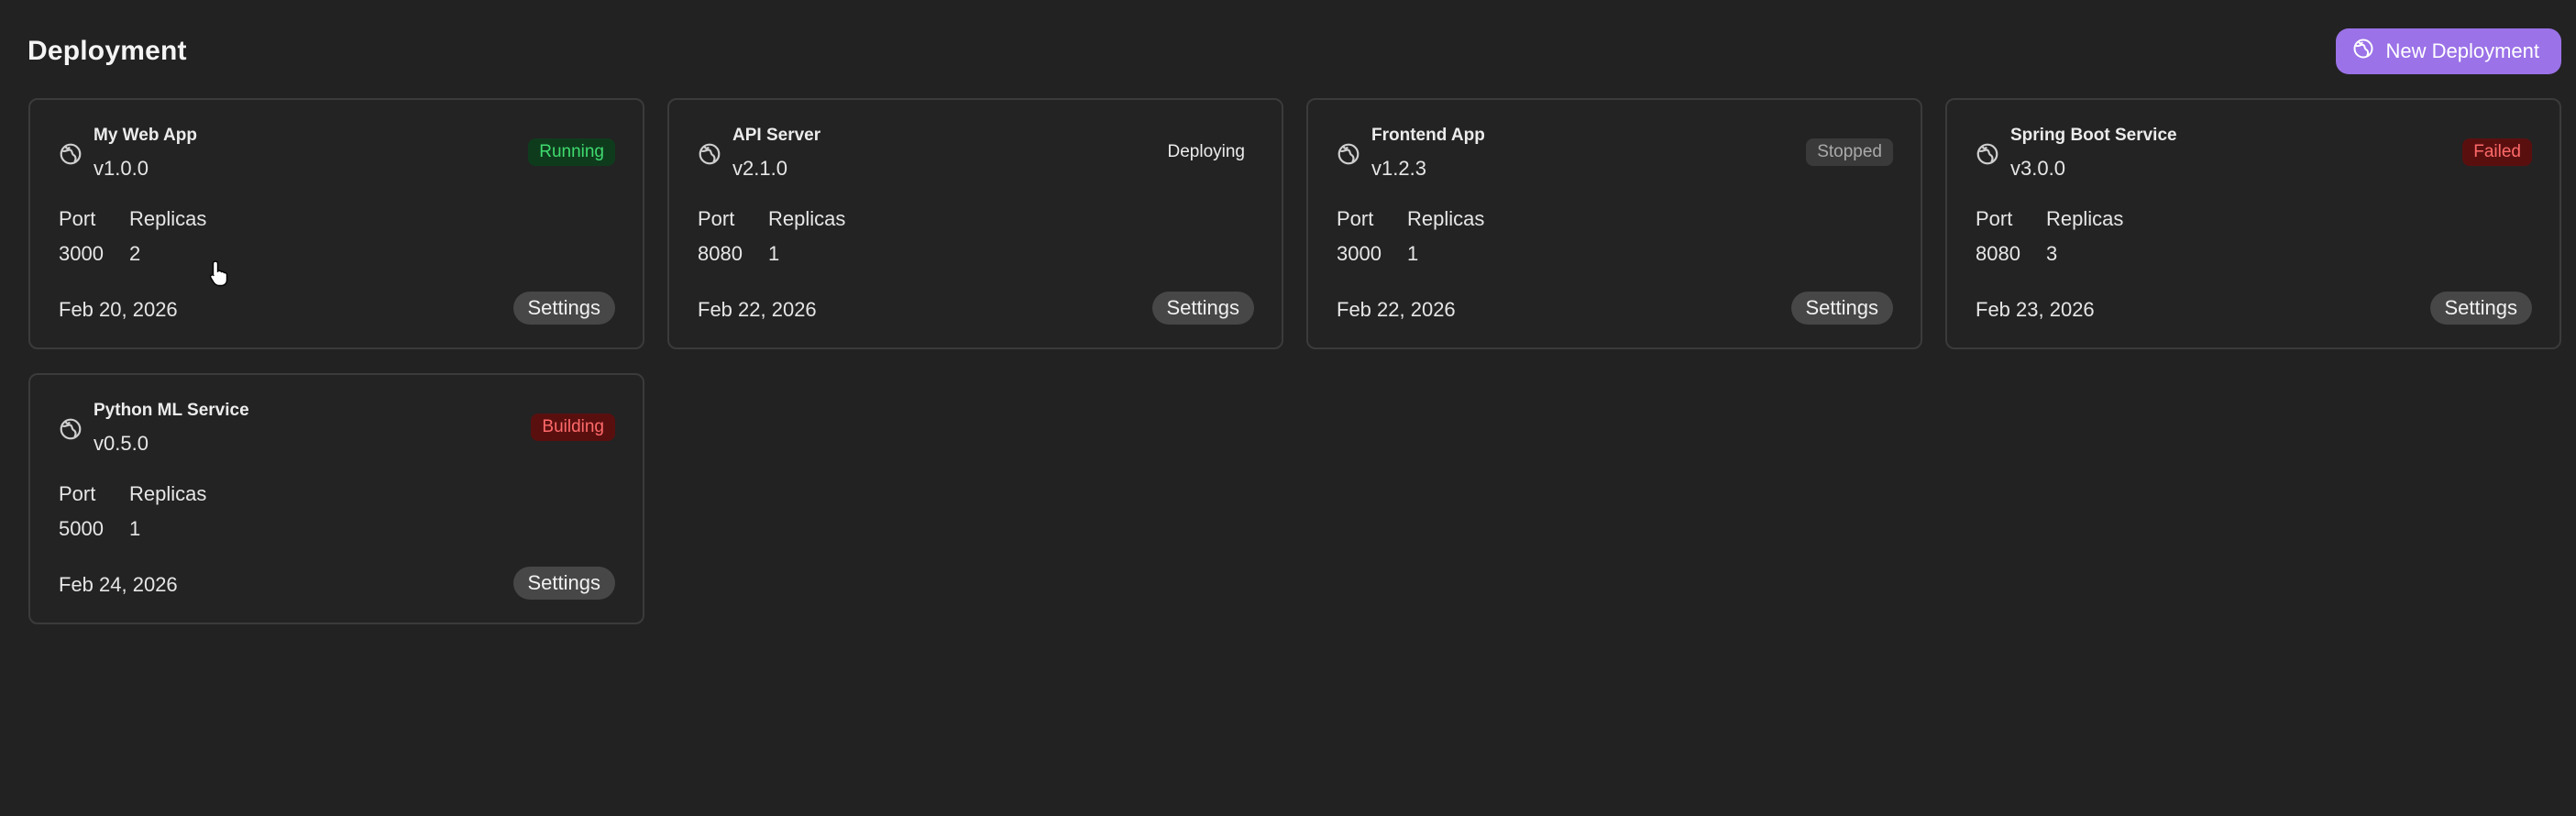  Describe the element at coordinates (759, 168) in the screenshot. I see `deployment-version: v2.1.0` at that location.